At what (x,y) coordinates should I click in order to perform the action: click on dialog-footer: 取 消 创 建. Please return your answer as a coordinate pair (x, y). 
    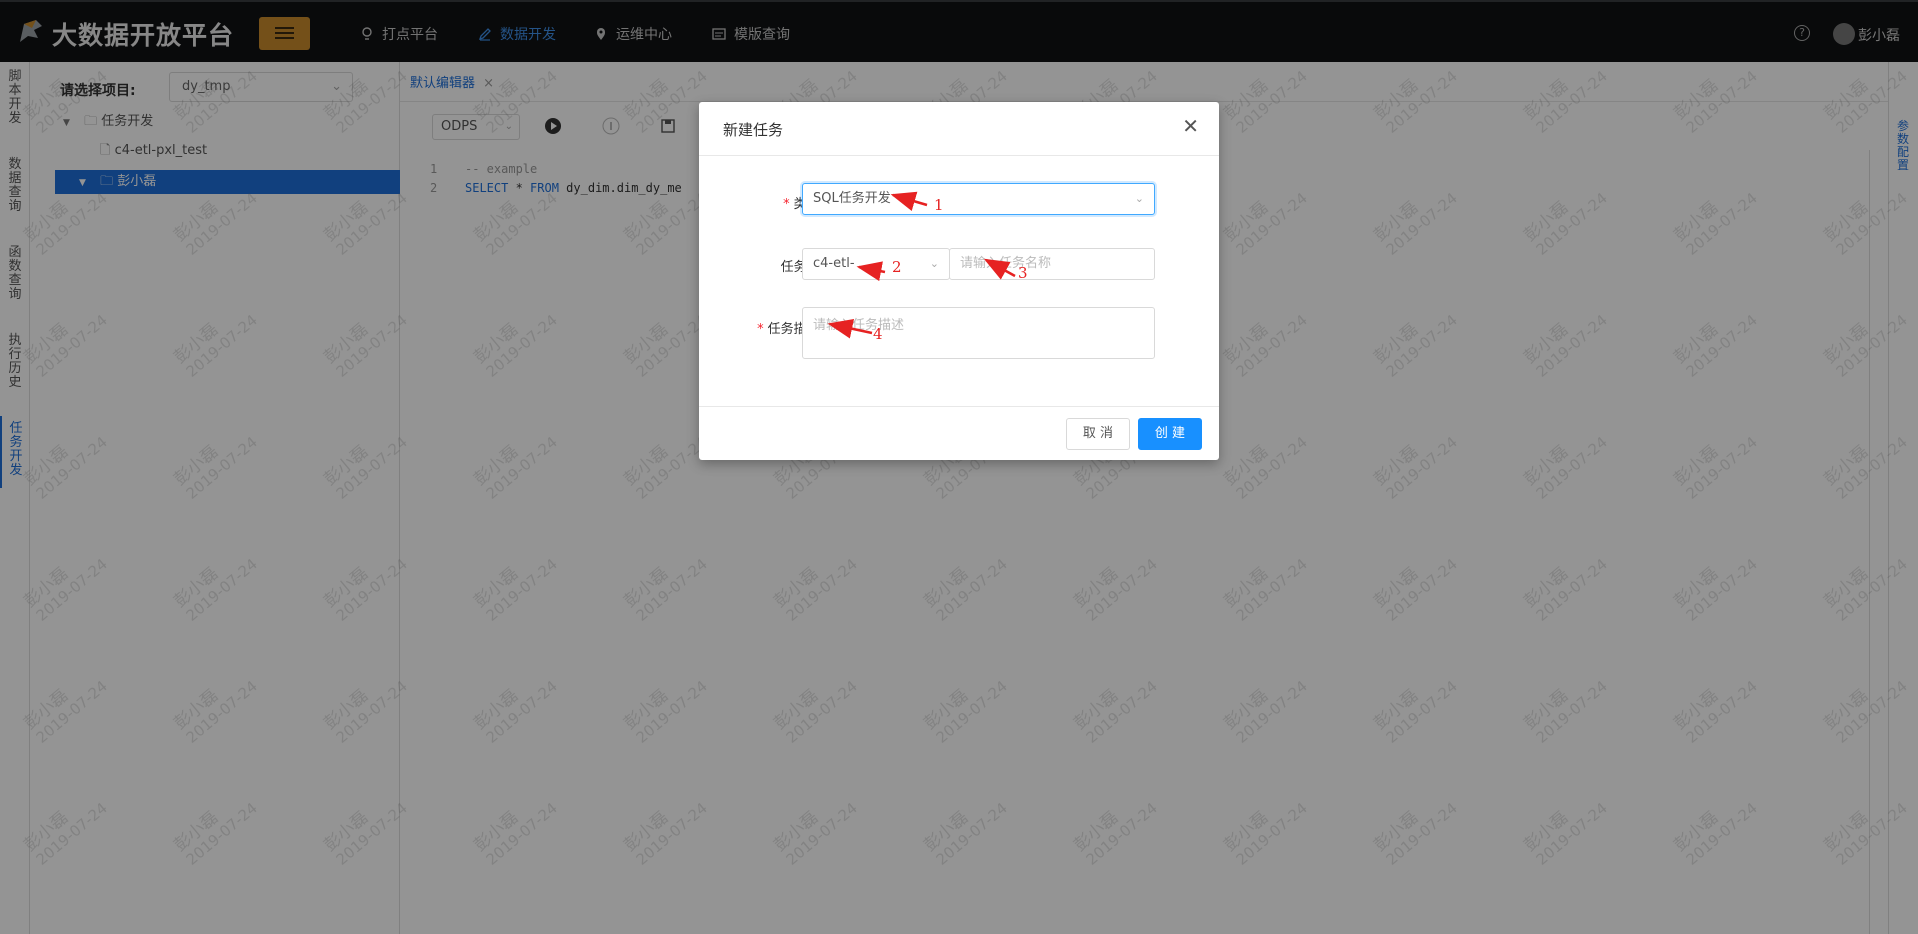
    Looking at the image, I should click on (959, 433).